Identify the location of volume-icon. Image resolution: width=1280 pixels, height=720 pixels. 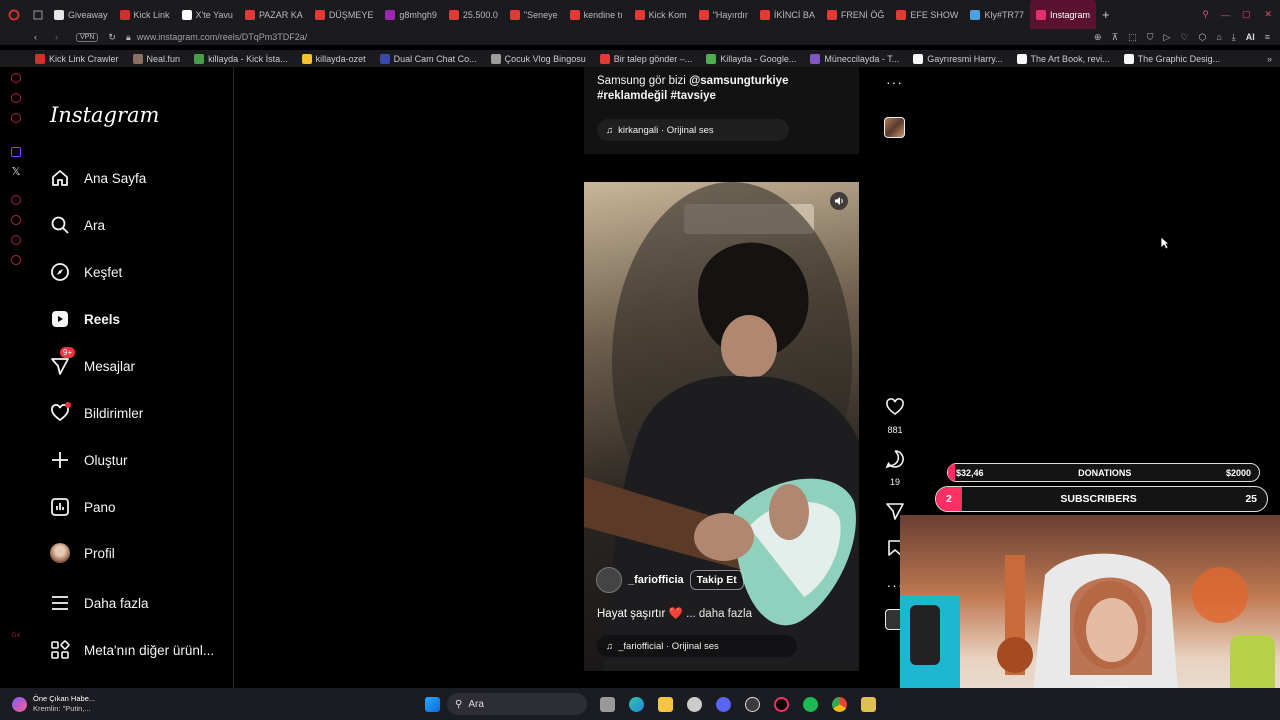
(839, 201).